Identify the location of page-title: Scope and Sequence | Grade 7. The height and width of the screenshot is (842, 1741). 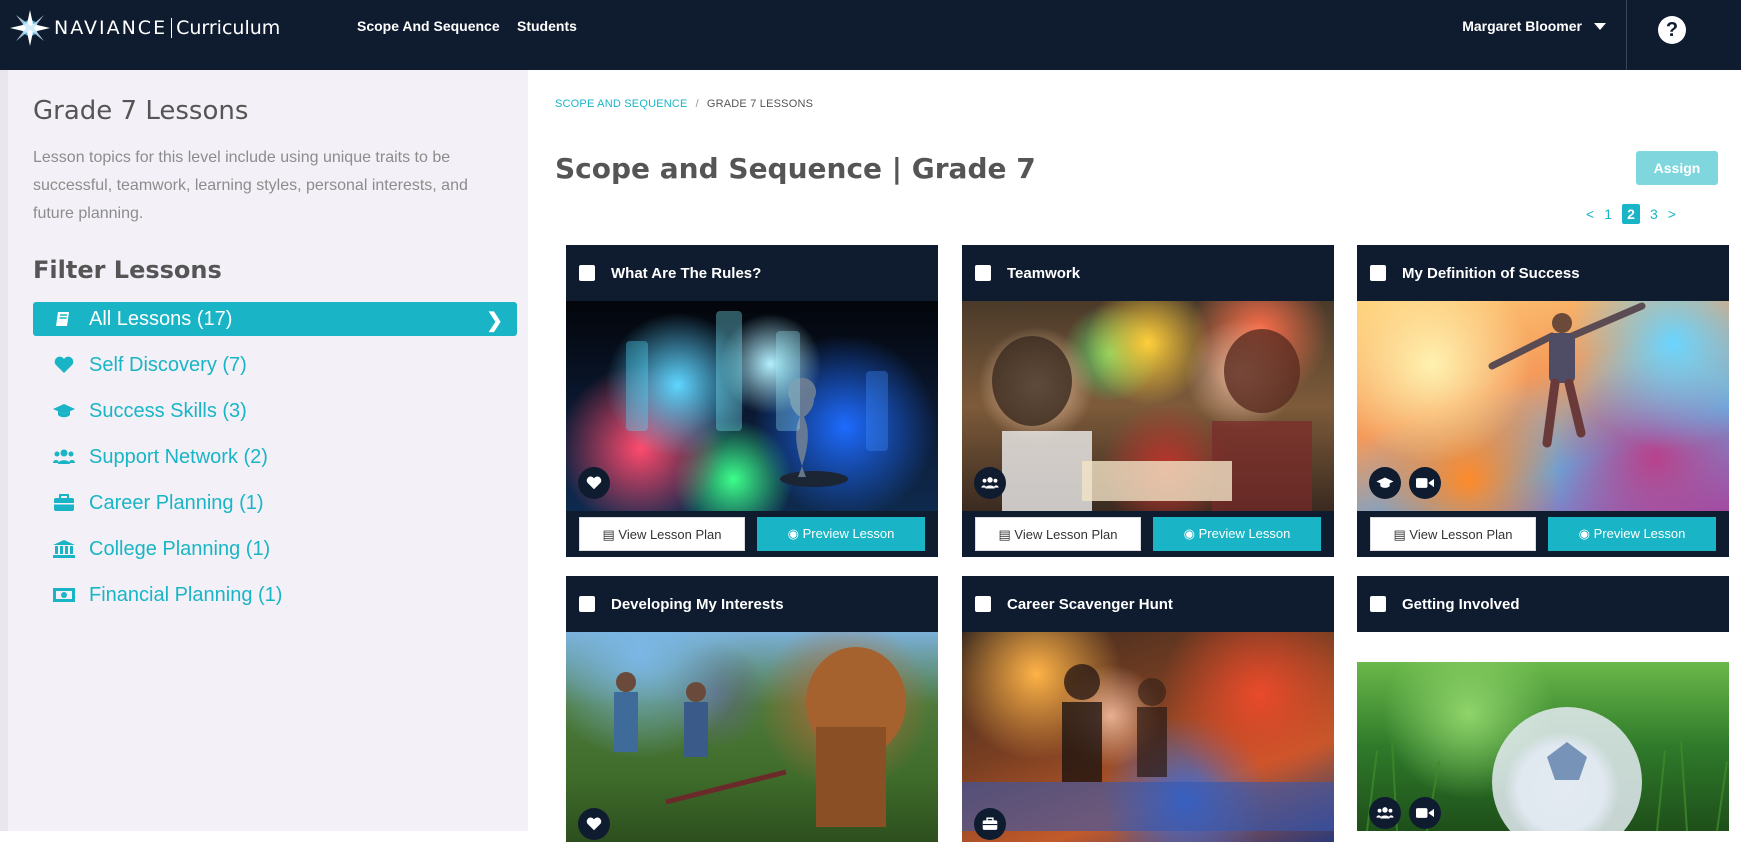
(795, 168).